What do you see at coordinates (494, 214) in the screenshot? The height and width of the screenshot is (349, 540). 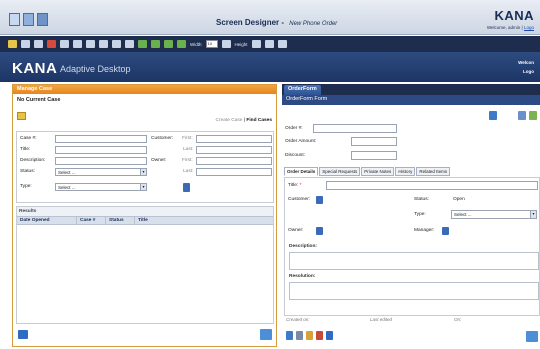 I see `detail-type-select: Select ... ▾` at bounding box center [494, 214].